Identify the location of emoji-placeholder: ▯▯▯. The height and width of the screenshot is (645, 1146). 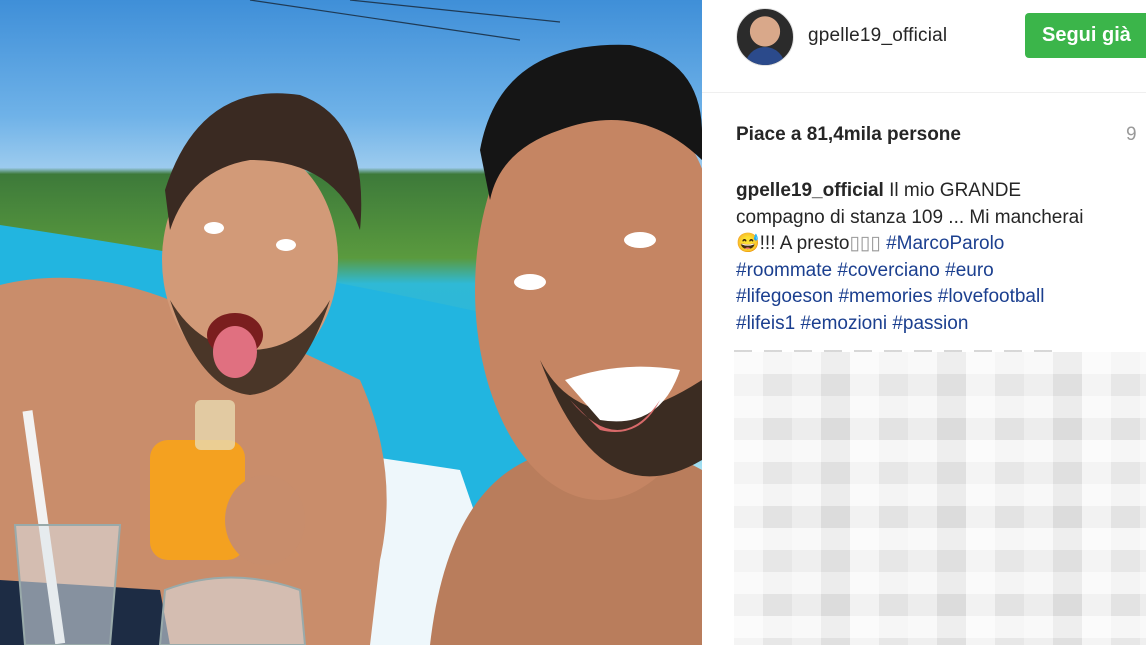
(865, 243).